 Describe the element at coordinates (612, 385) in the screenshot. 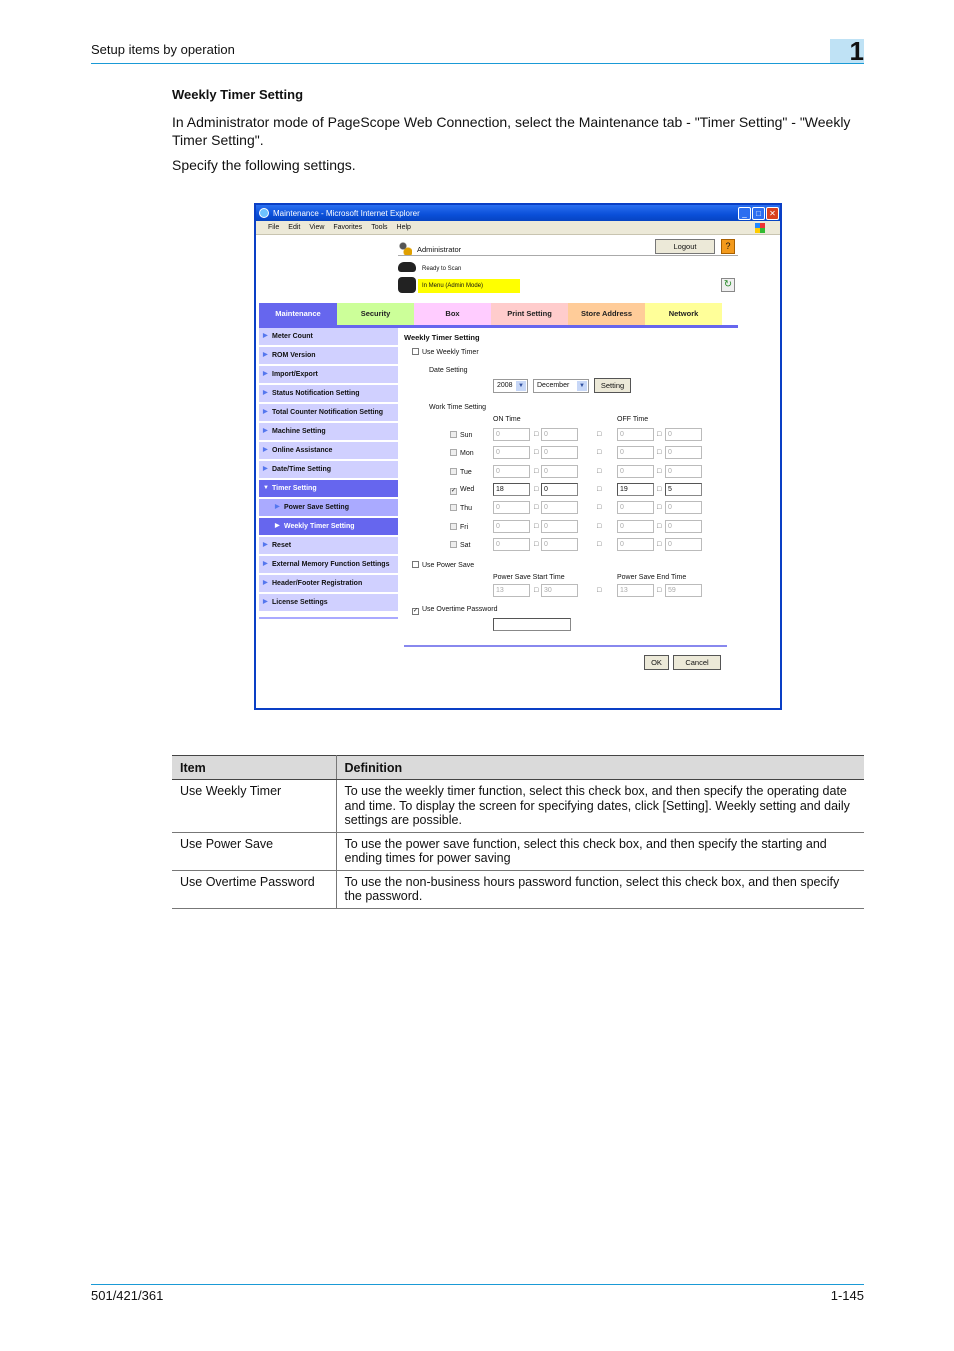

I see `date-setting-button: Setting` at that location.